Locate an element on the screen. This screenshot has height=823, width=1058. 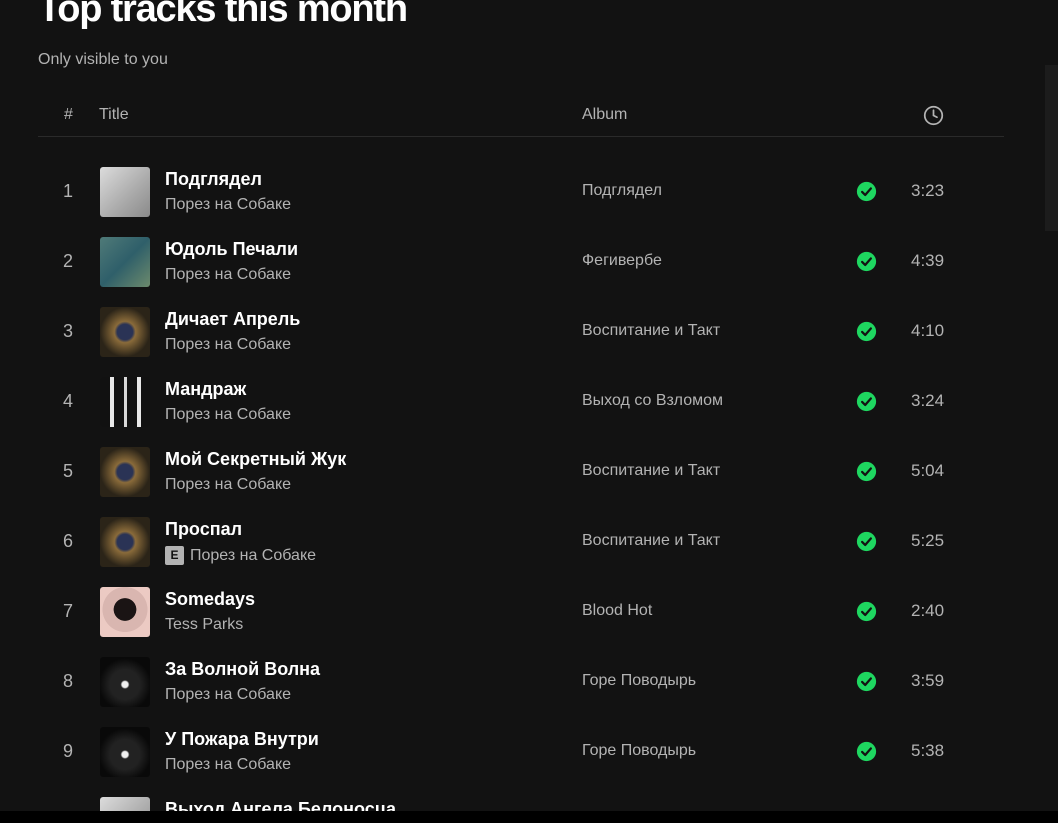
artist-link: Tess Parks is located at coordinates (204, 624).